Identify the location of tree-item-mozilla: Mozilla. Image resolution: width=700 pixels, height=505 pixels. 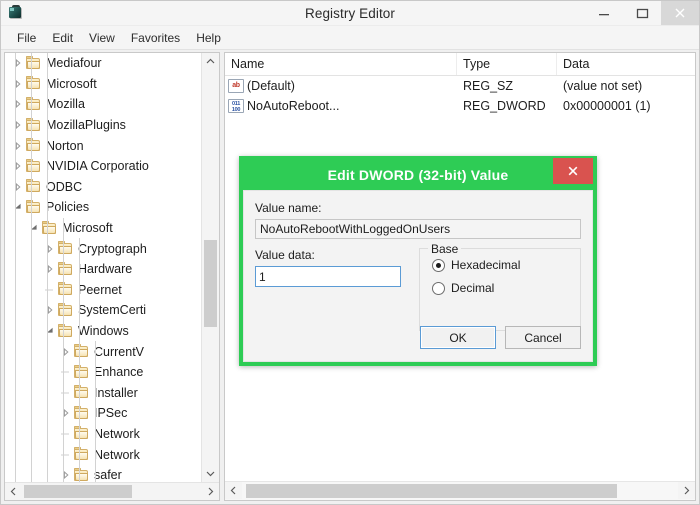
(103, 104).